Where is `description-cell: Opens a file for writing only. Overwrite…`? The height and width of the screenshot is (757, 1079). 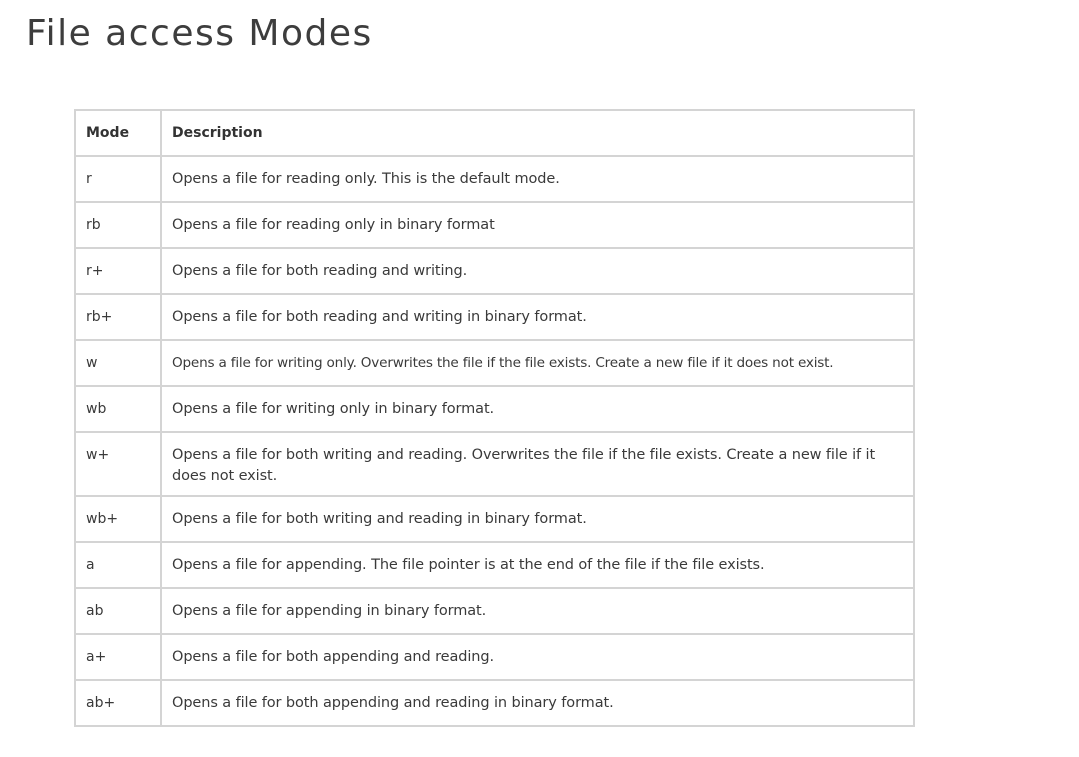
description-cell: Opens a file for writing only. Overwrite… is located at coordinates (537, 363).